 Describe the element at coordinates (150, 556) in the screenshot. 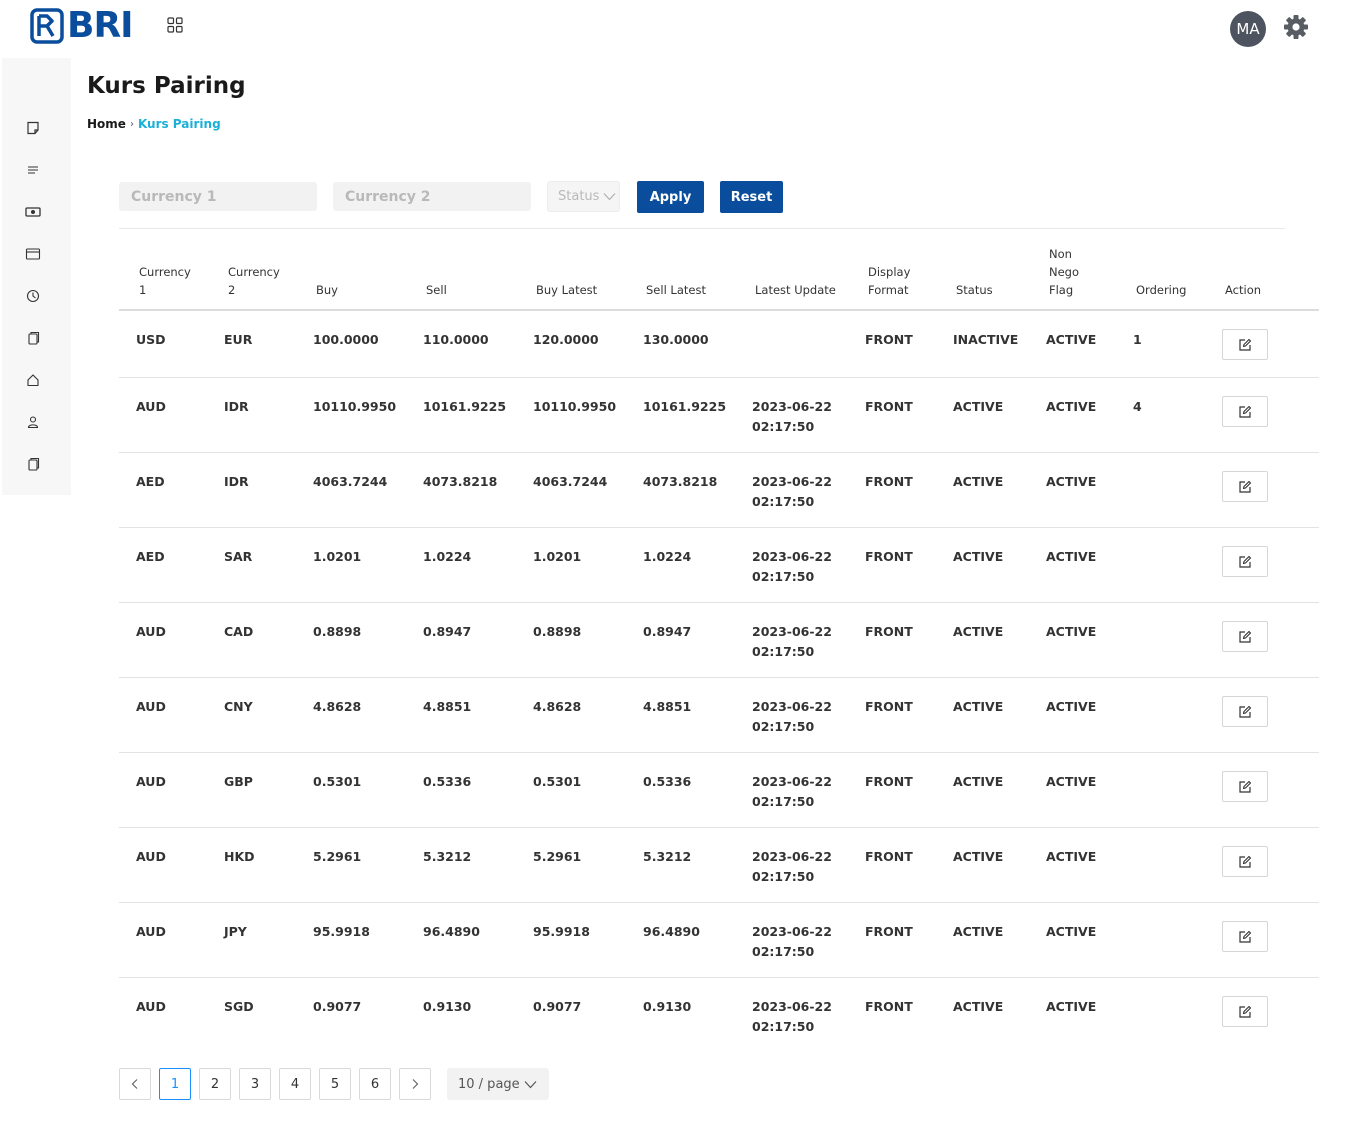

I see `cell-currency1: AED` at that location.